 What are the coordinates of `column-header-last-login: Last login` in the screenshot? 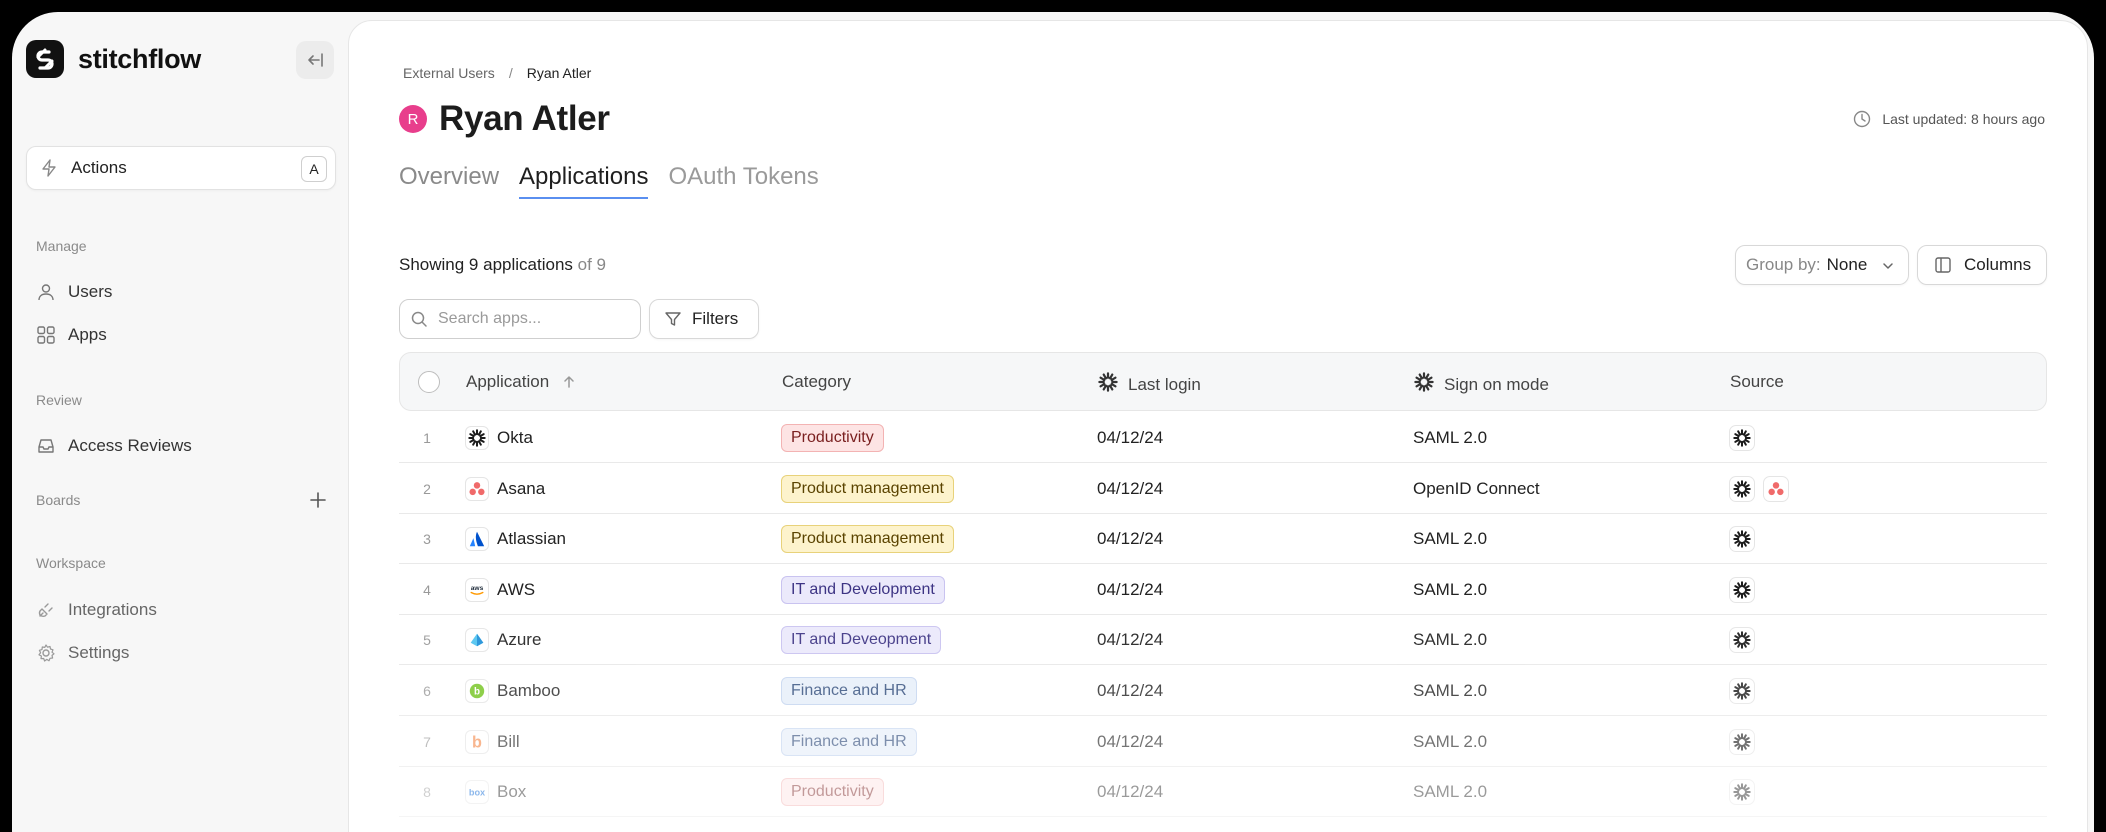 It's located at (1149, 384).